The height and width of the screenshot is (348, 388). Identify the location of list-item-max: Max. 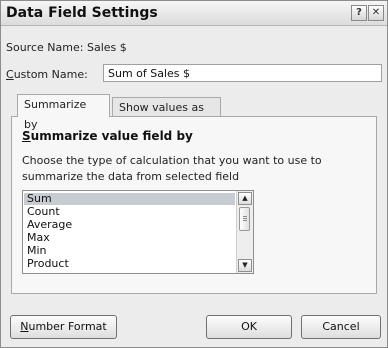
(38, 238).